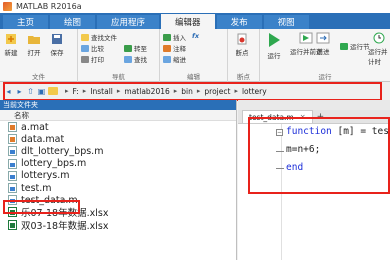  I want to click on ribbon-tab-strip: 主页 绘图 应用程序 编辑器 发布 视图, so click(195, 21).